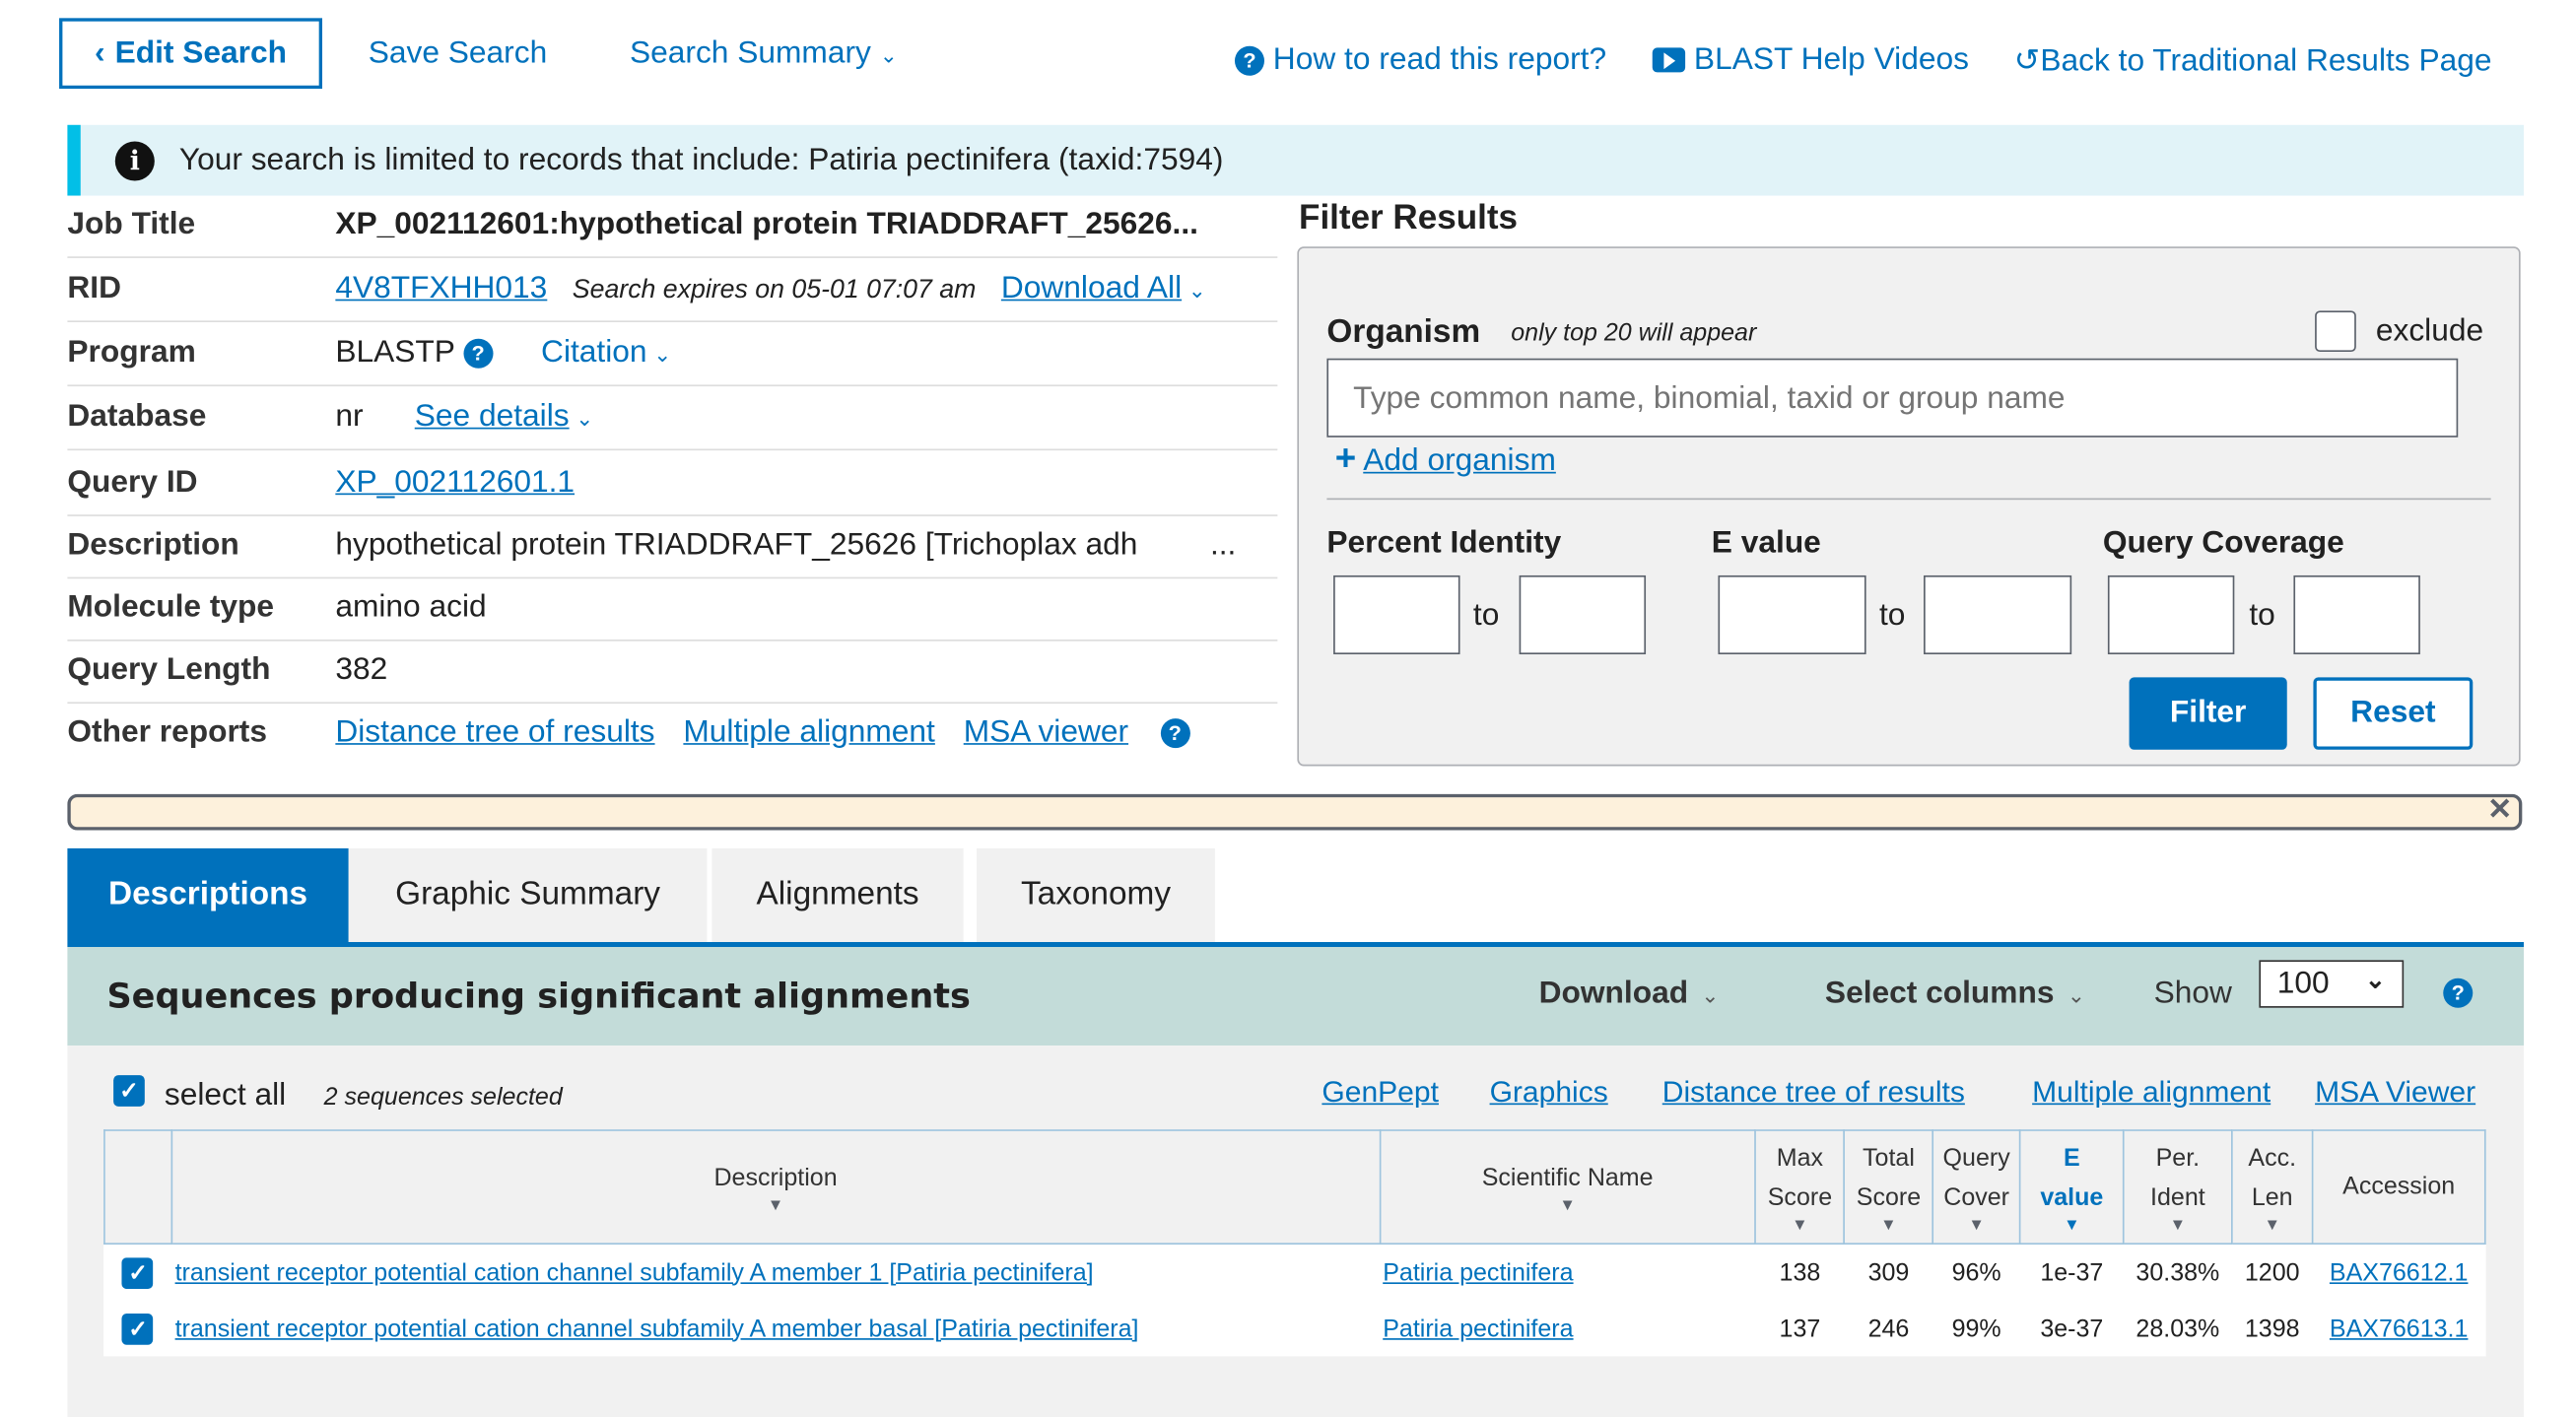  I want to click on edit-search-button: ‹ Edit Search, so click(191, 54).